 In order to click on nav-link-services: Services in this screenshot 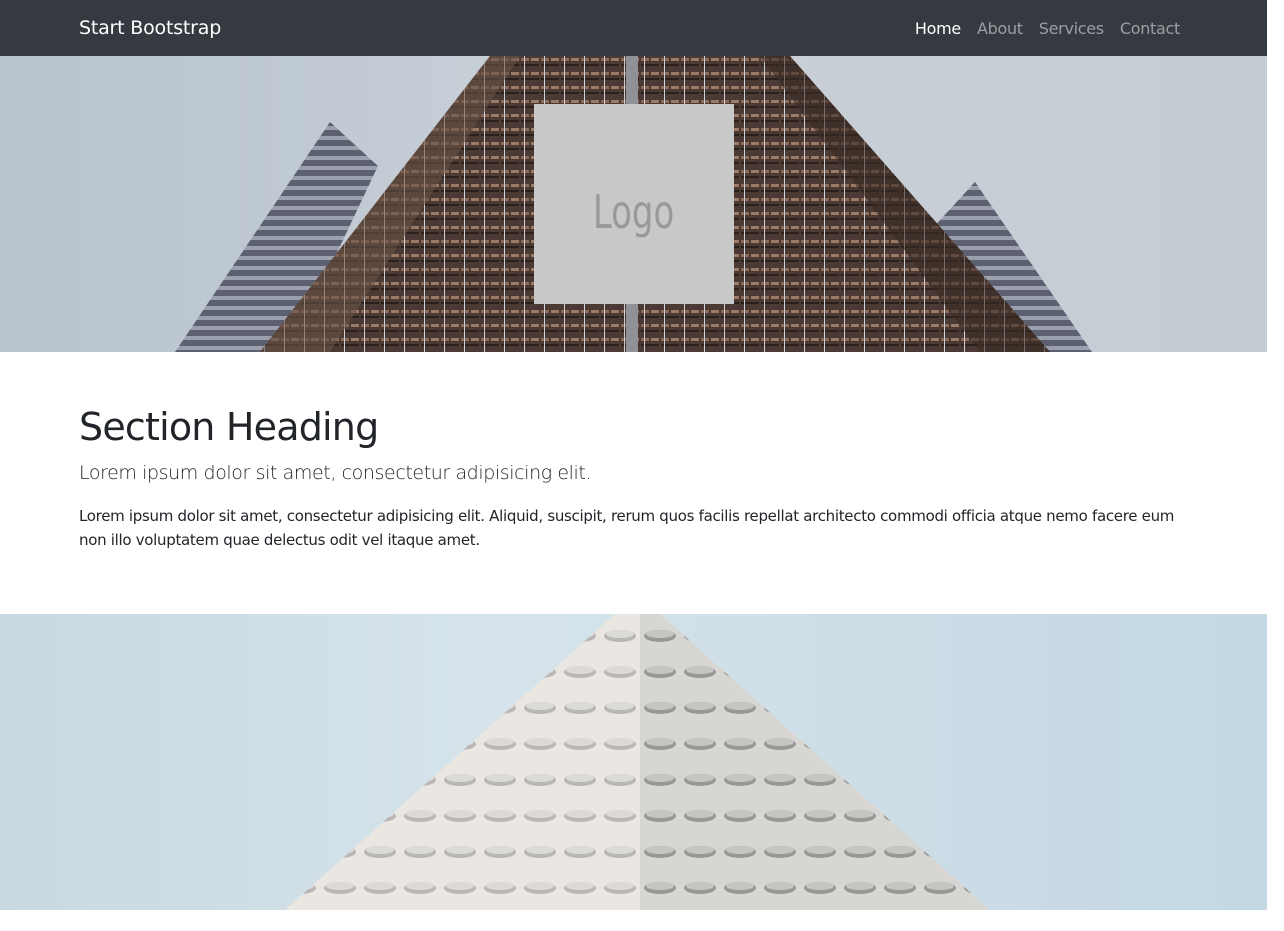, I will do `click(1071, 28)`.